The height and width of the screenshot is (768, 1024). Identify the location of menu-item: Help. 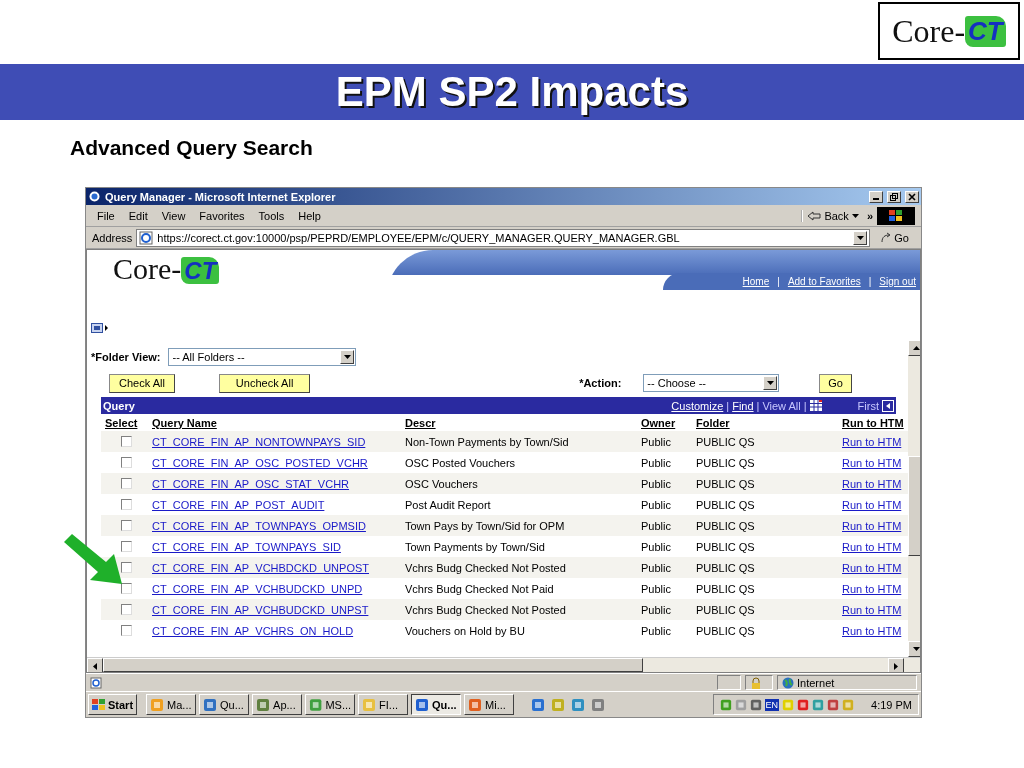
(309, 215).